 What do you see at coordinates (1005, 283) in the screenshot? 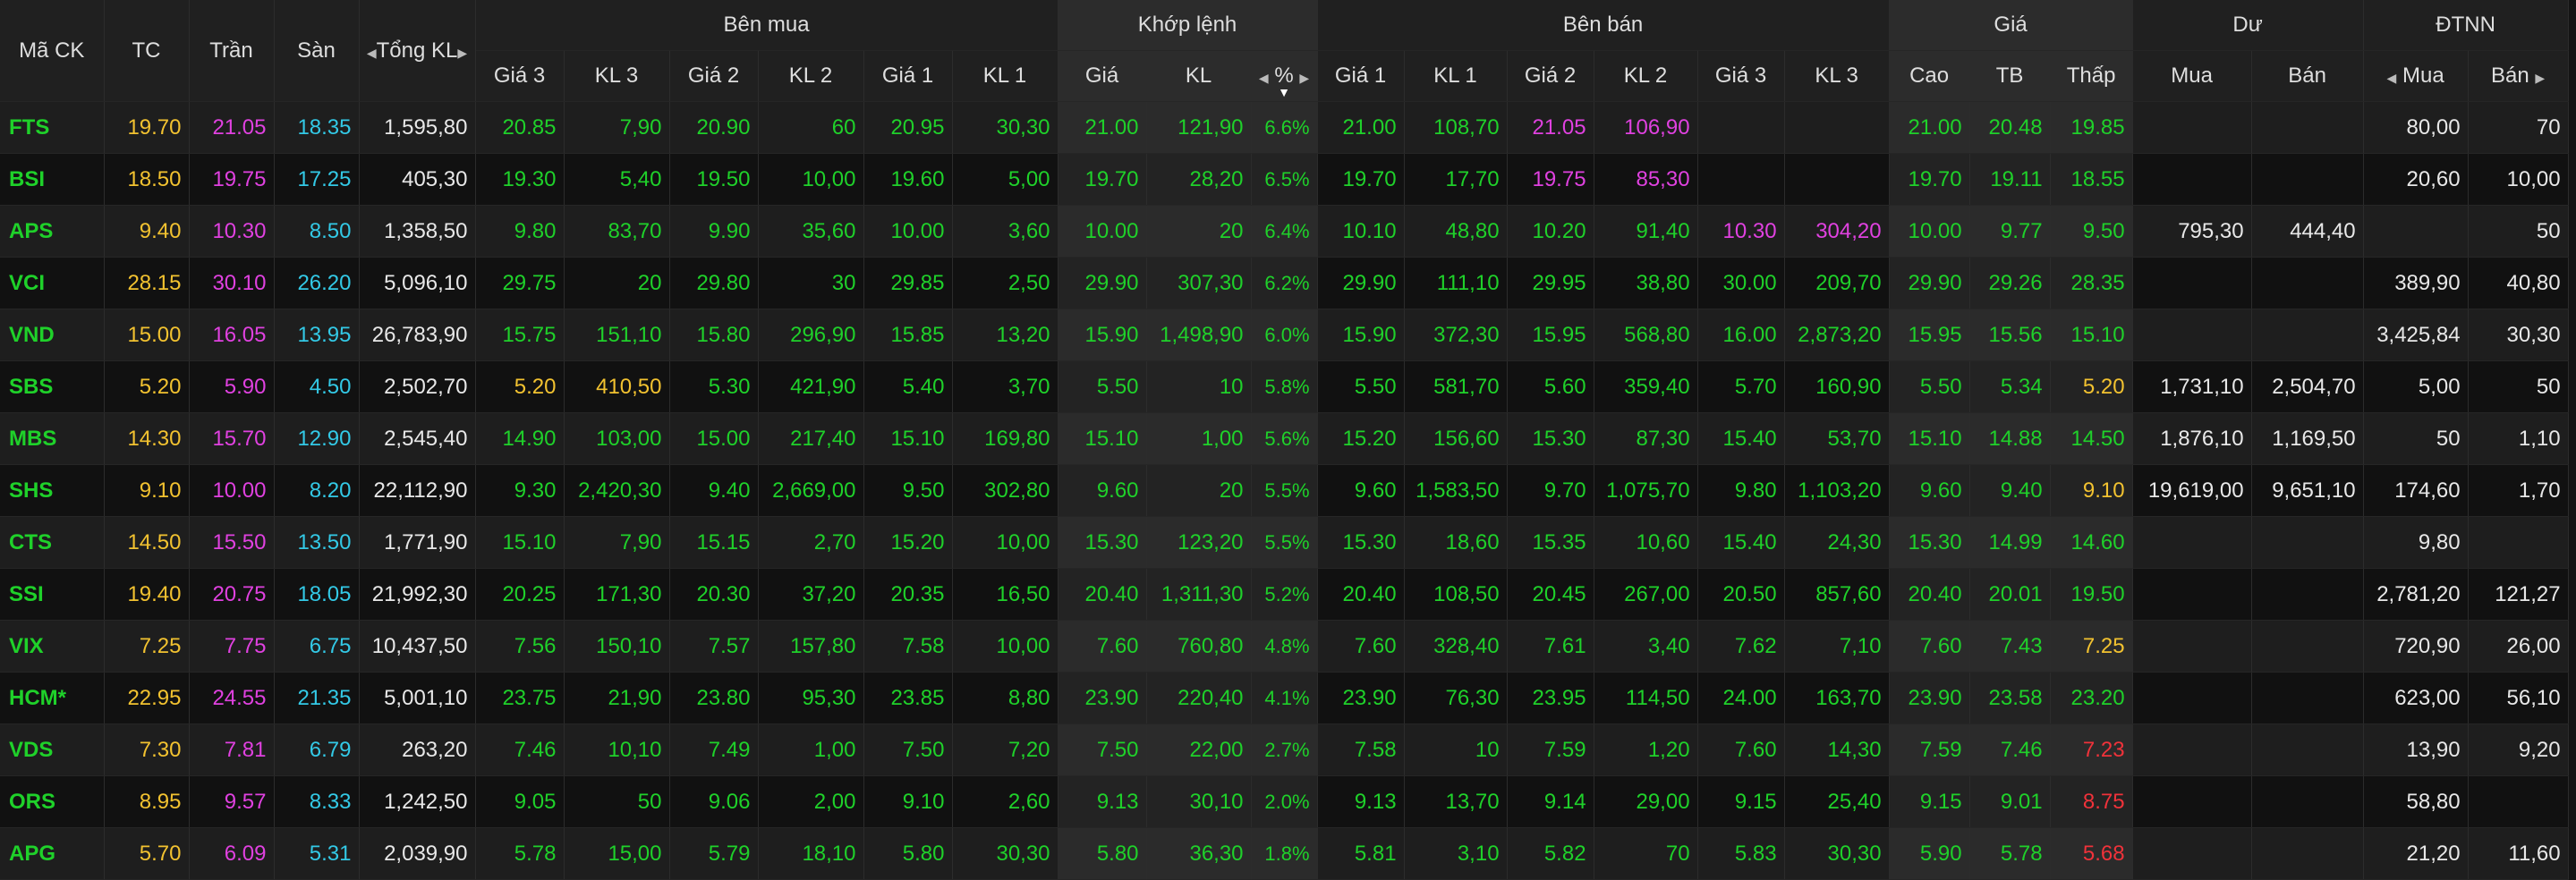
I see `buy-vol-1: 2,50` at bounding box center [1005, 283].